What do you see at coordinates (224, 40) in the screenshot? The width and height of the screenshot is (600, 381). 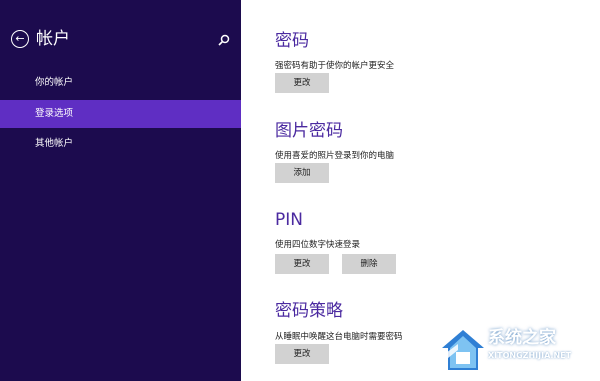 I see `search-icon` at bounding box center [224, 40].